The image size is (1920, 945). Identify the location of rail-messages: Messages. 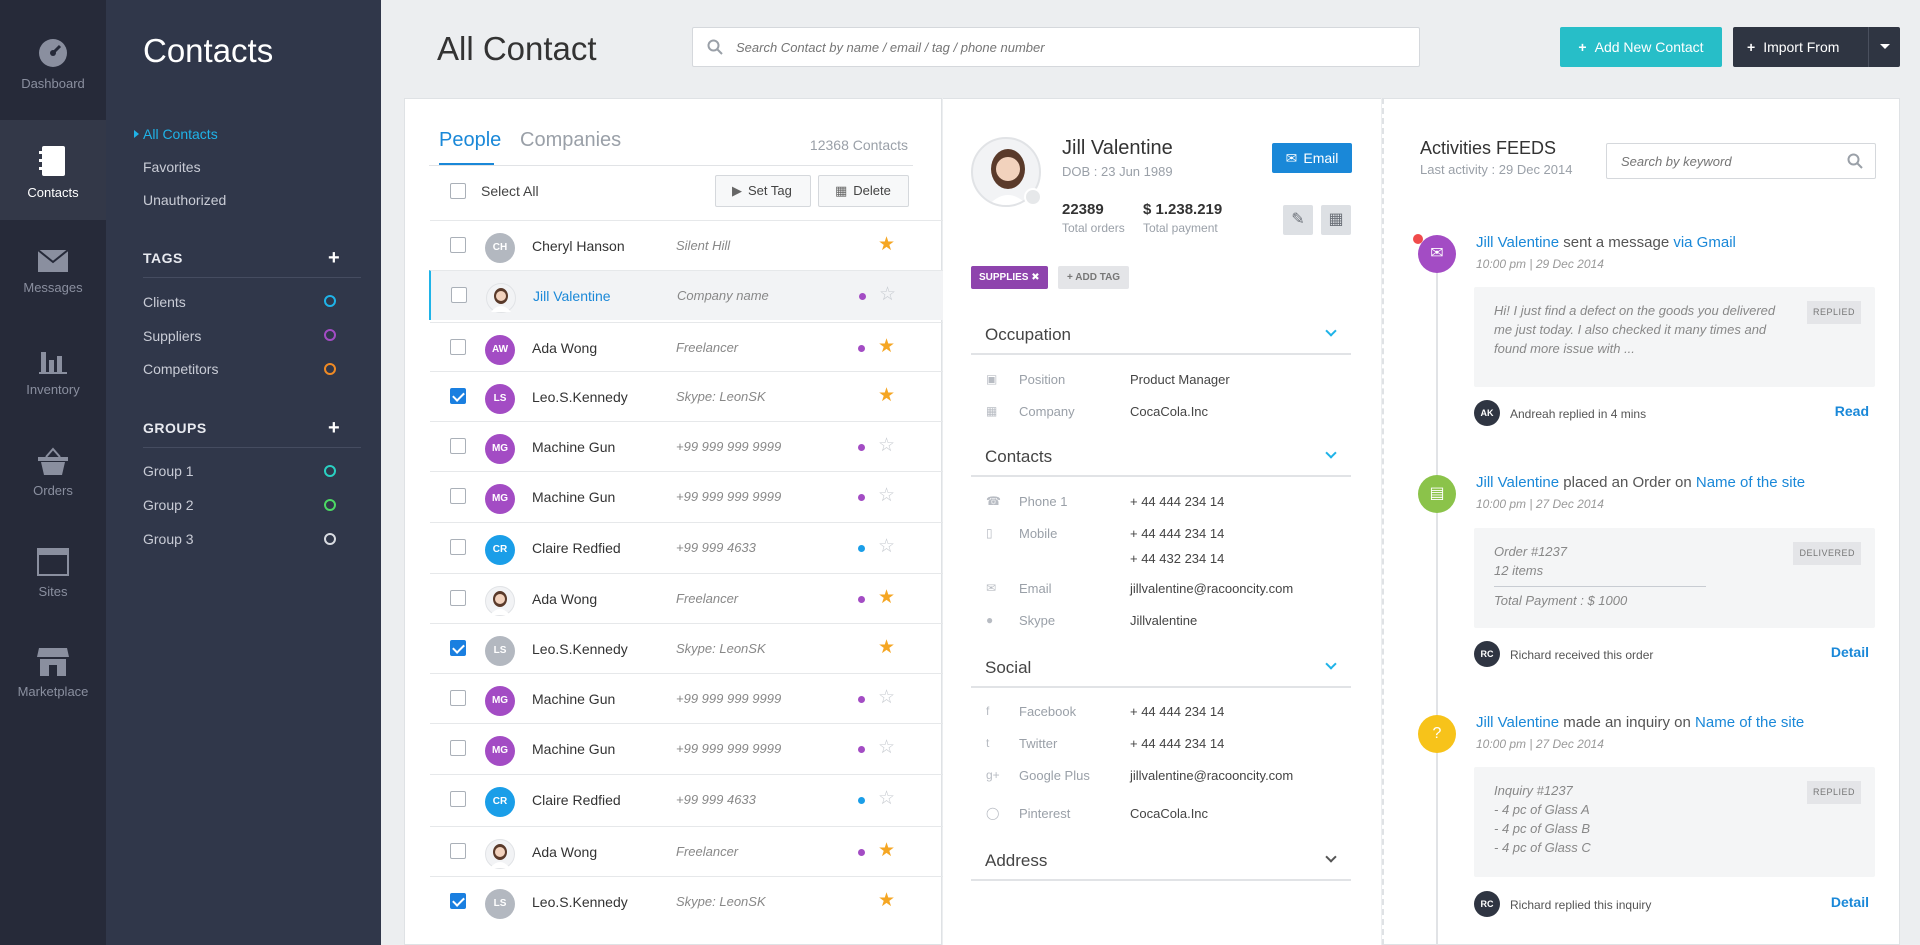
(53, 300).